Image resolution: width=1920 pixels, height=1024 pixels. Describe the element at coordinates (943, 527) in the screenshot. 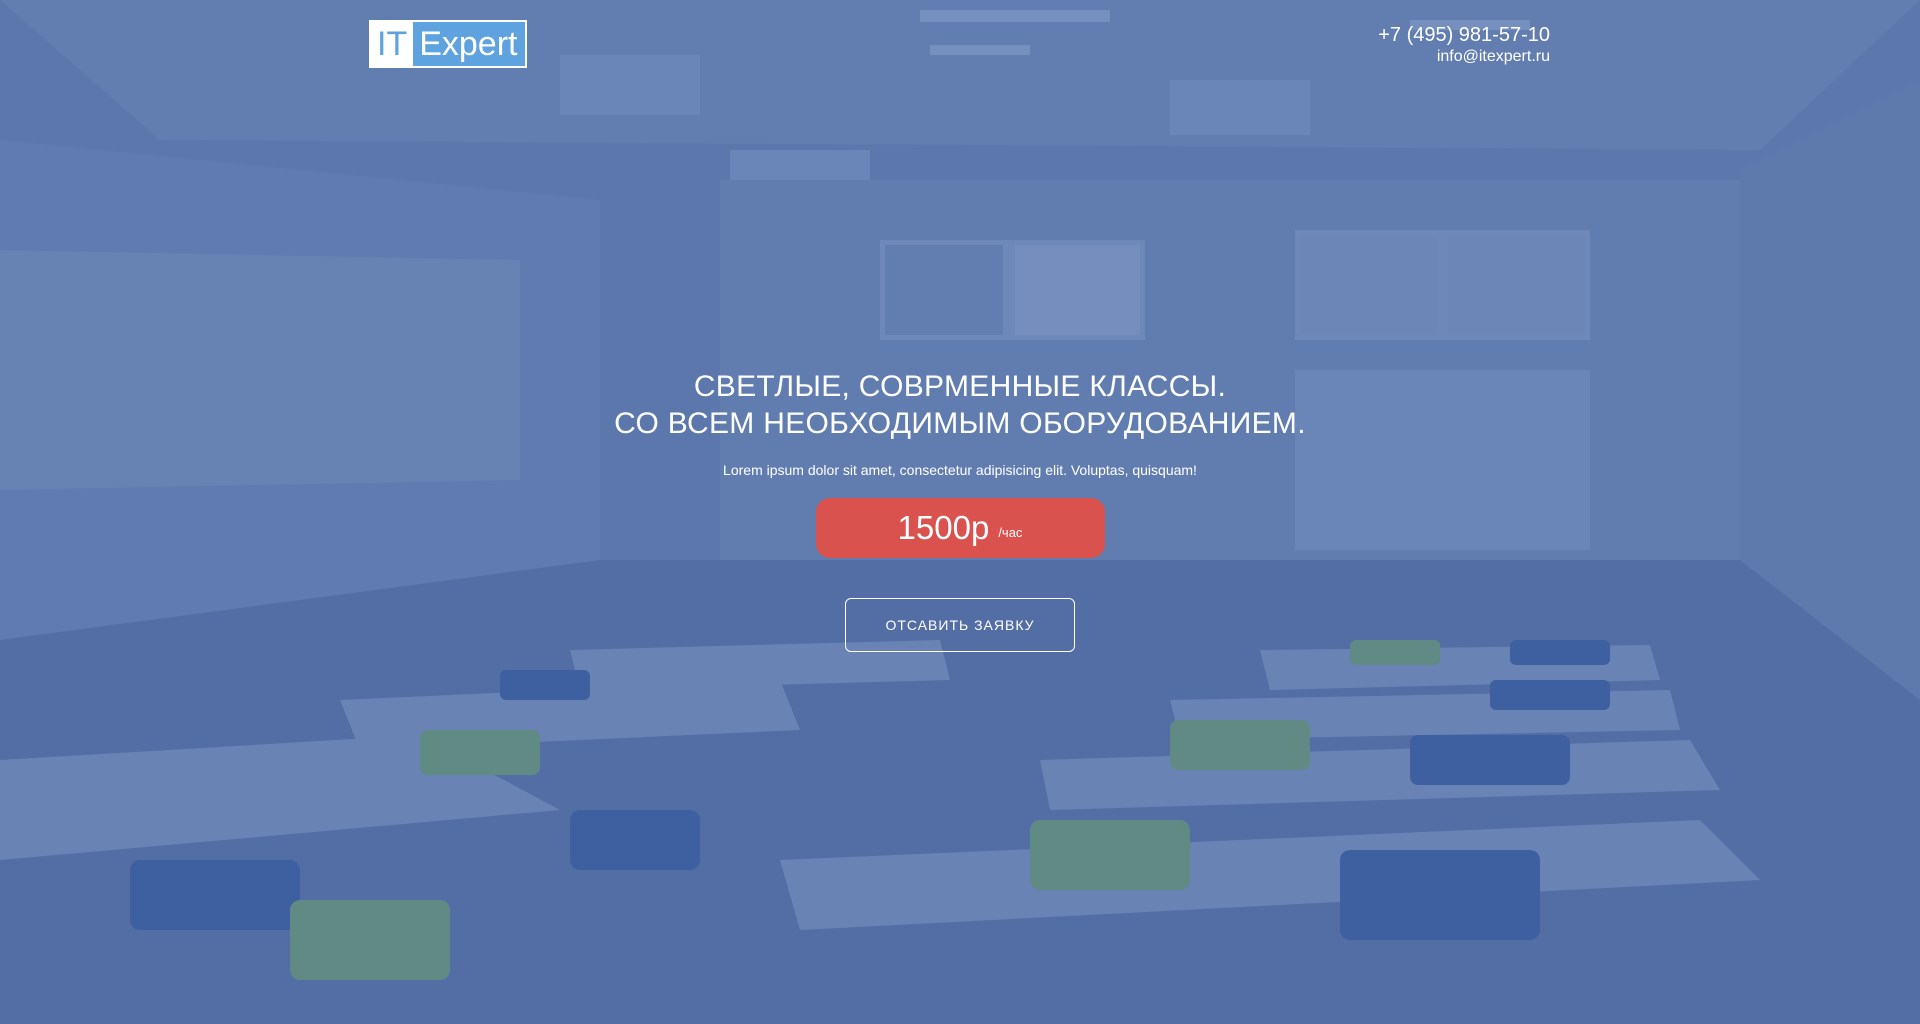

I see `price-value: 1500р` at that location.